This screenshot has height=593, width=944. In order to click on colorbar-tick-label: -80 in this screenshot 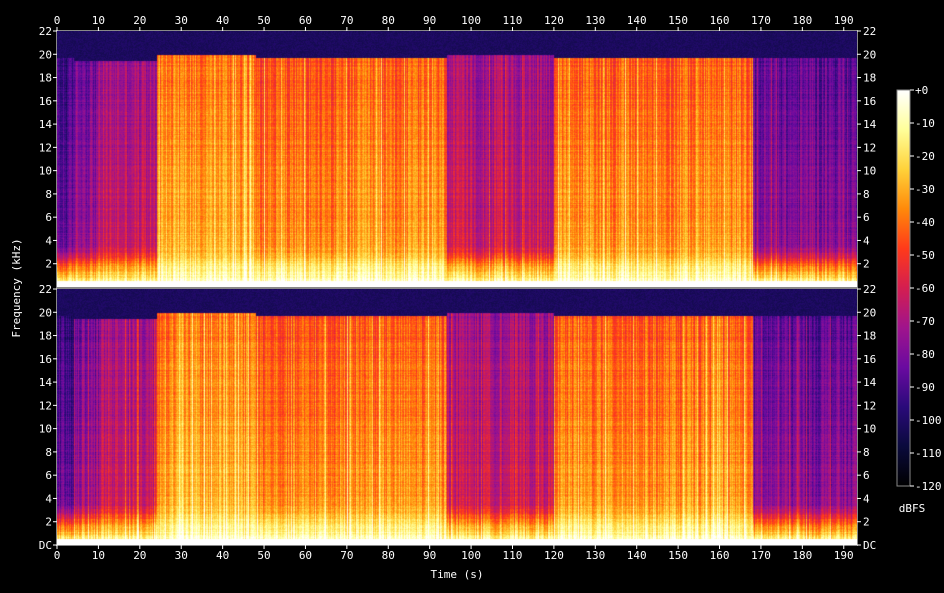, I will do `click(925, 354)`.